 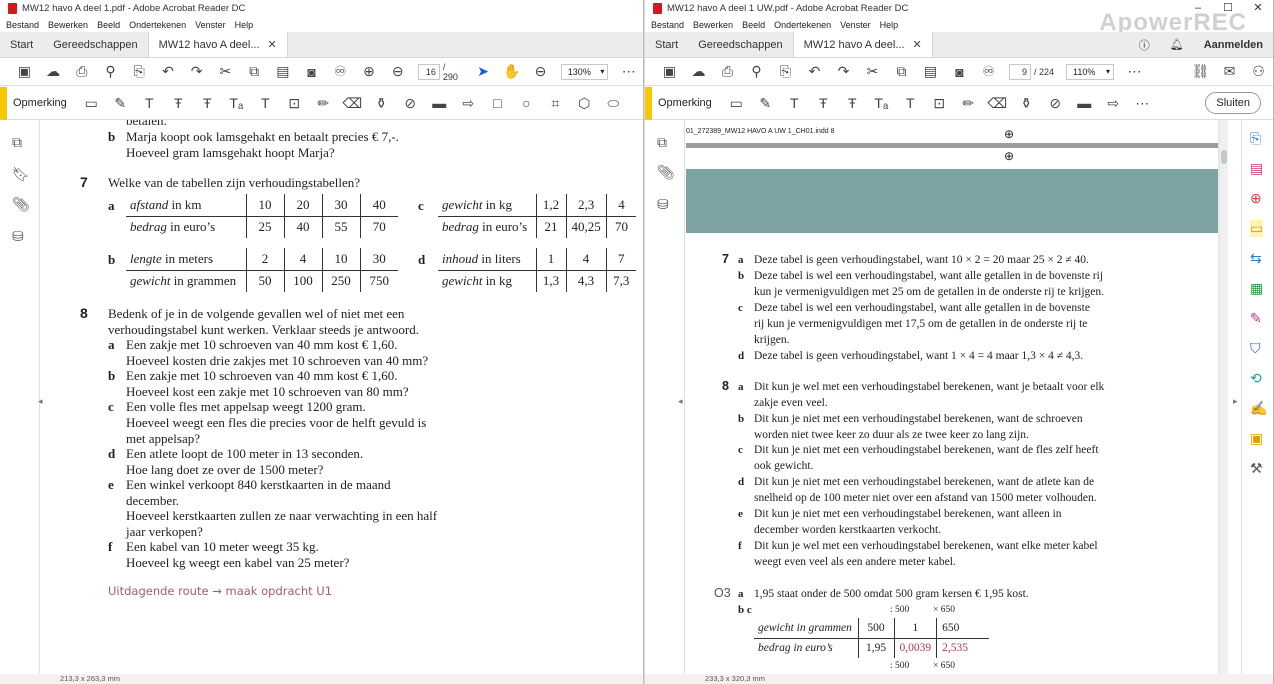 I want to click on fill-sign-icon: ✎, so click(x=1256, y=318).